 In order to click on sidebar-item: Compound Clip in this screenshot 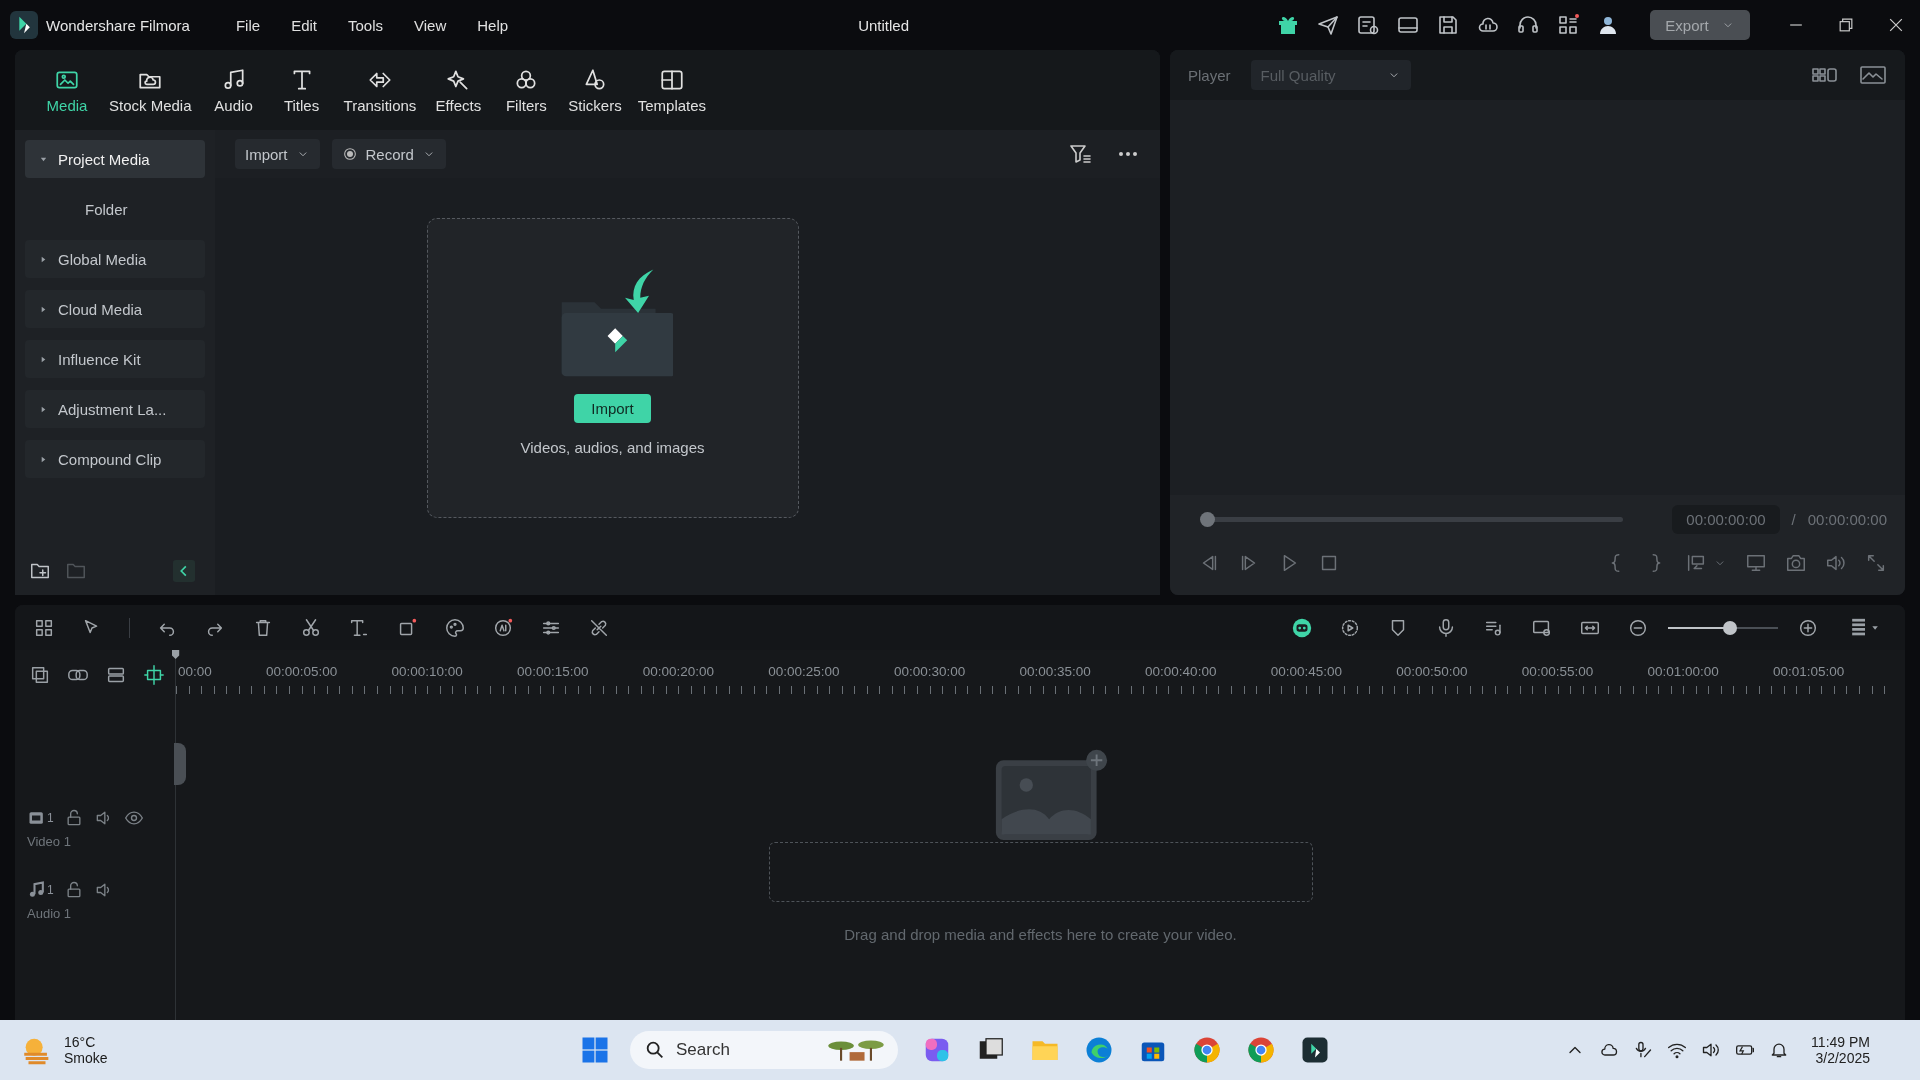, I will do `click(115, 459)`.